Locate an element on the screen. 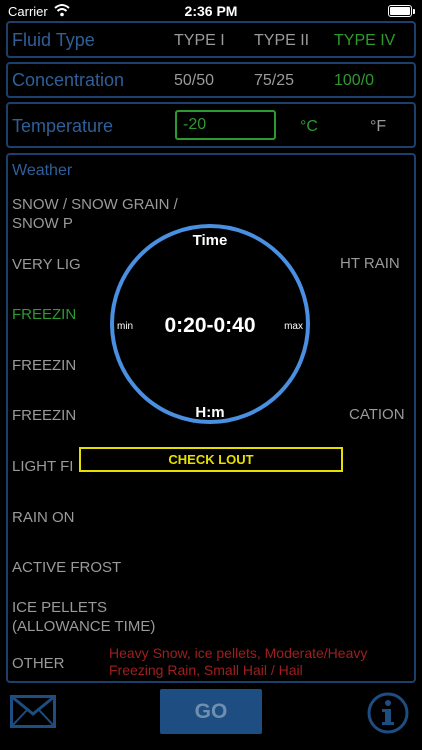 The height and width of the screenshot is (750, 422). mail-icon is located at coordinates (33, 711).